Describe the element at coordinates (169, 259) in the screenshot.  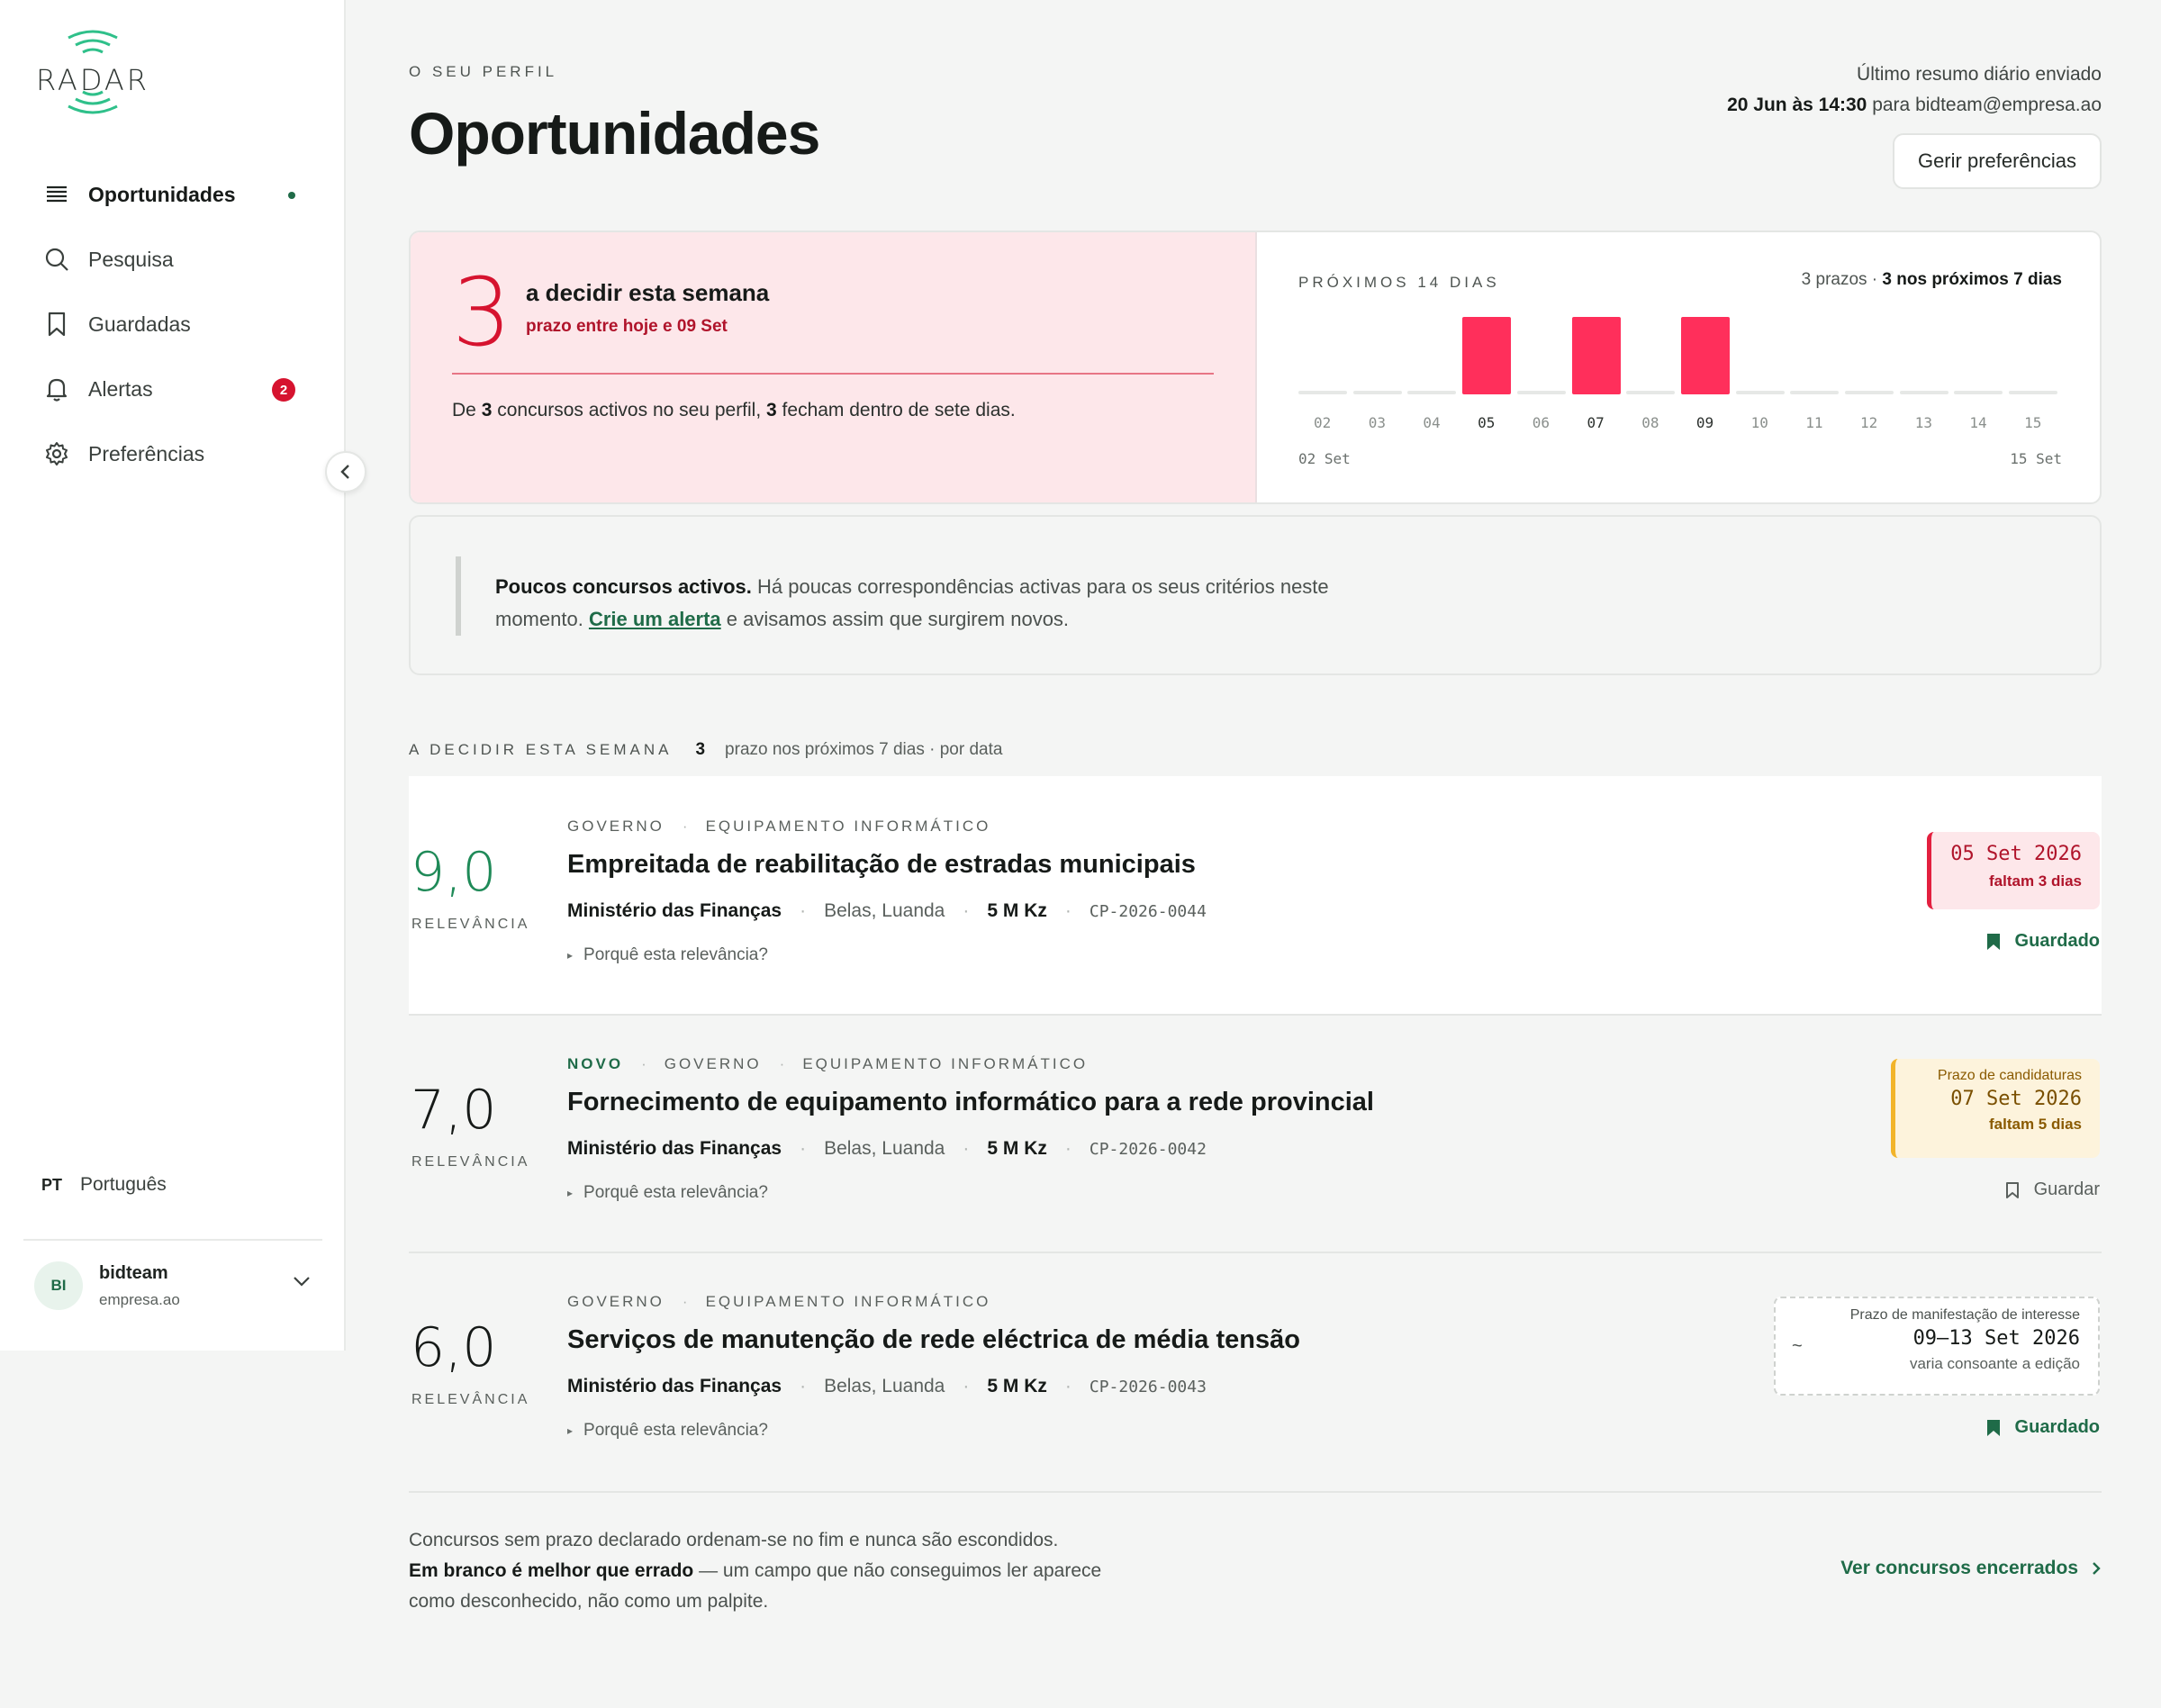
I see `sidebar-item-pesquisa: Pesquisa` at that location.